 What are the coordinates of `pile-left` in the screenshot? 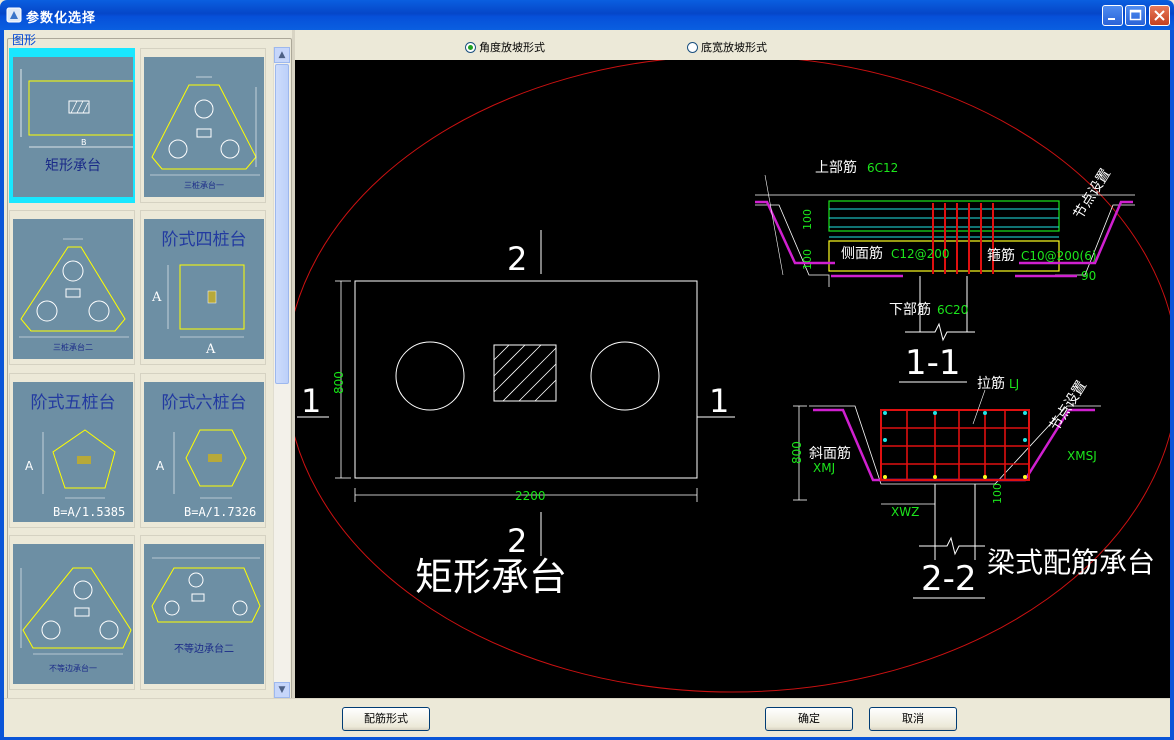 It's located at (430, 376).